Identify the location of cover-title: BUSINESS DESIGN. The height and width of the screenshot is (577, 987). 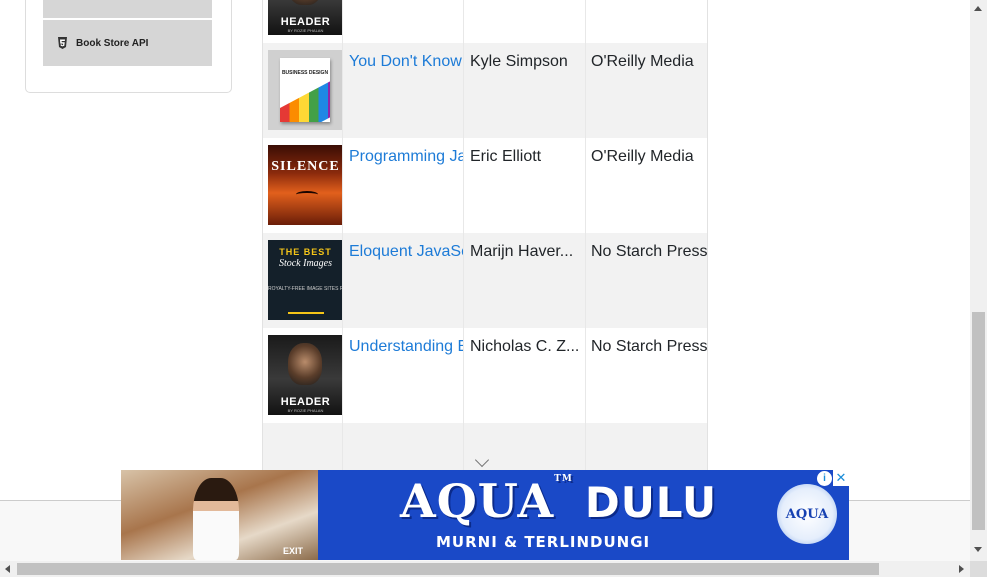
(305, 73).